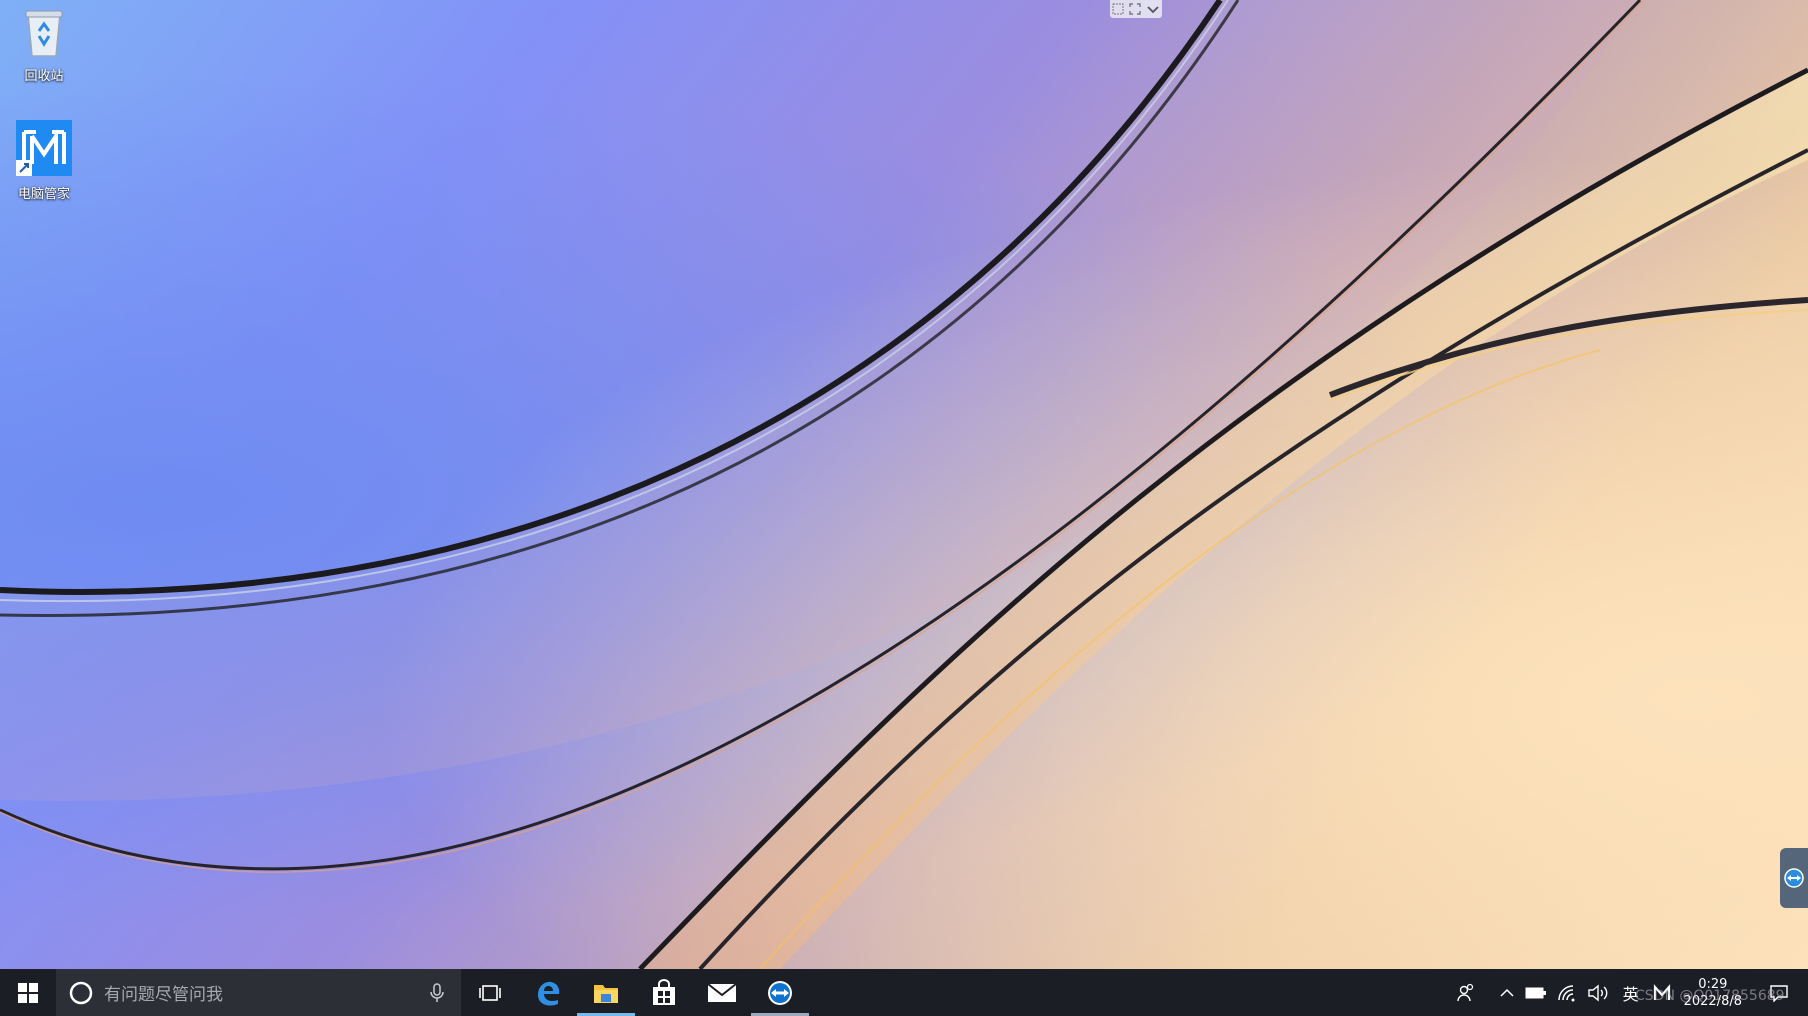  I want to click on battery-icon, so click(1535, 992).